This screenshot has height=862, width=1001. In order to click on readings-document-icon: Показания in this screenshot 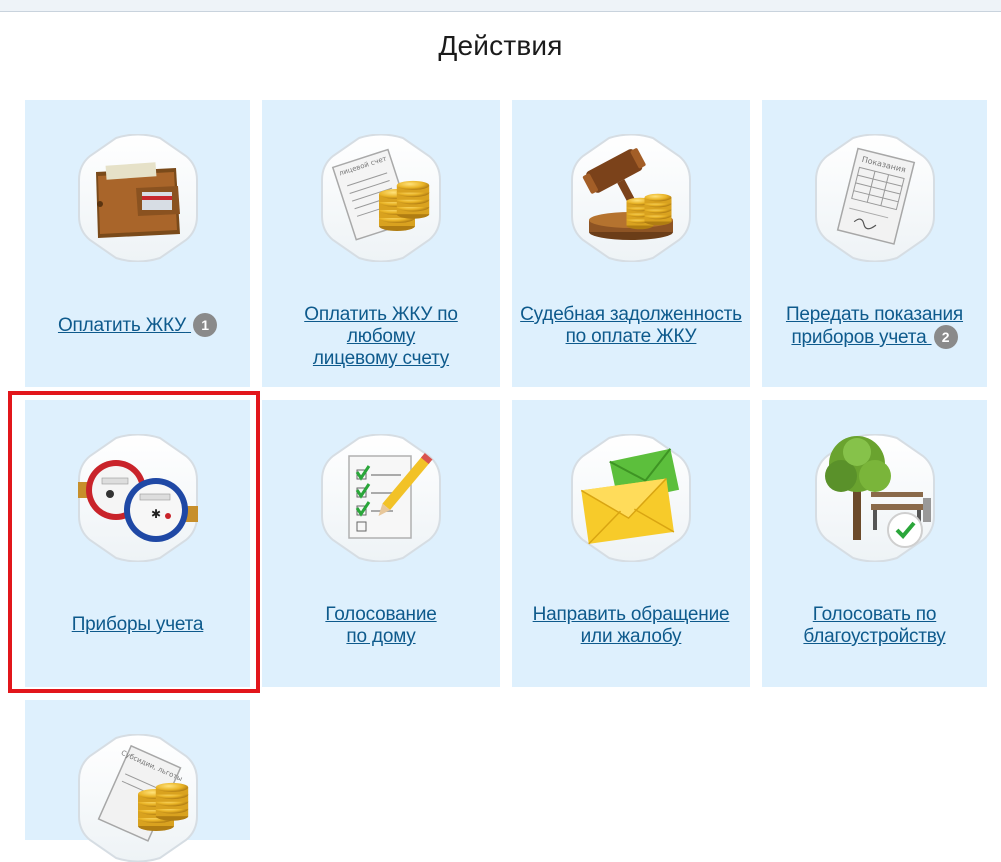, I will do `click(875, 198)`.